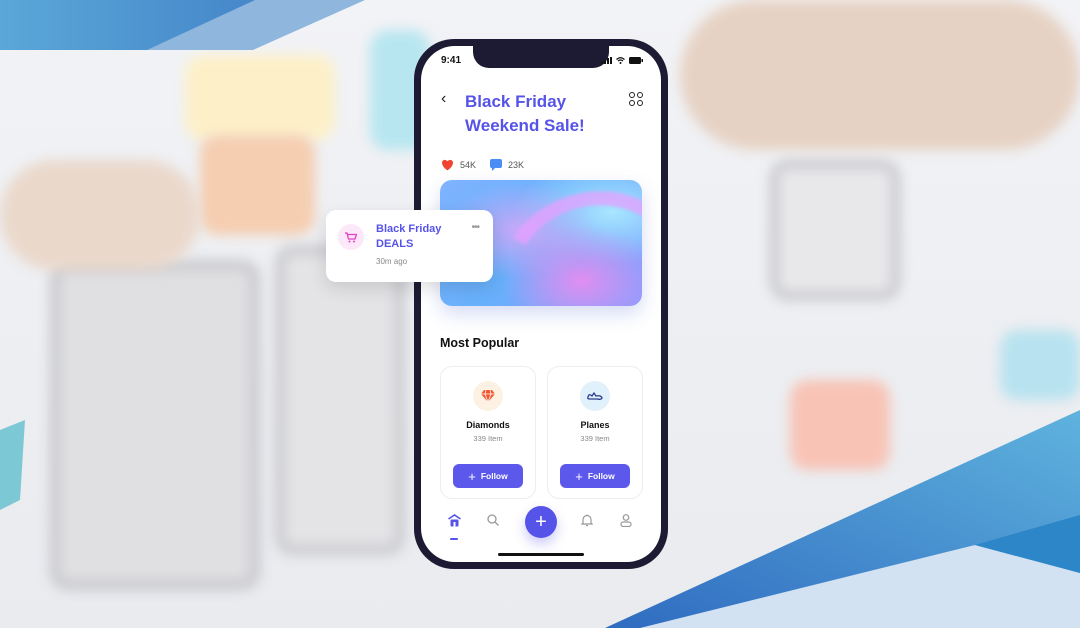  I want to click on chat-icon, so click(496, 165).